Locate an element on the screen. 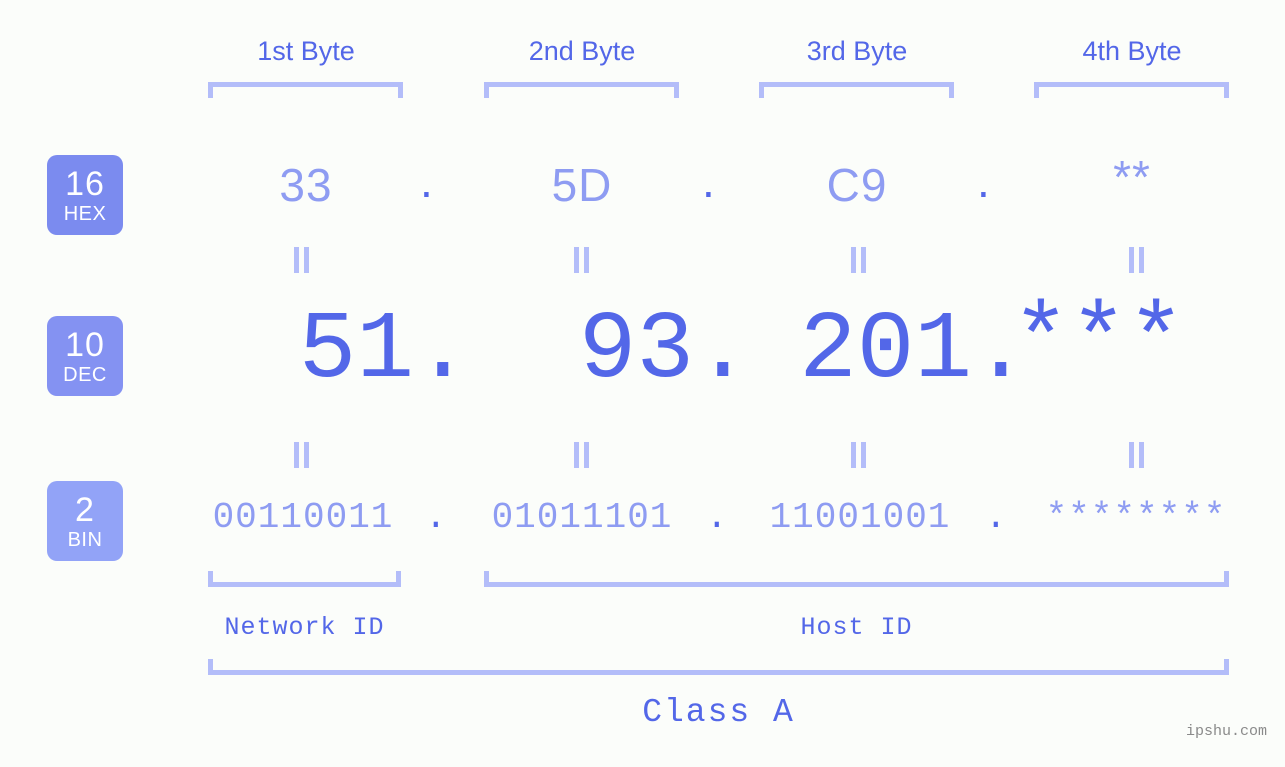 This screenshot has width=1285, height=767. bin-byte-1: 00110011 is located at coordinates (303, 517).